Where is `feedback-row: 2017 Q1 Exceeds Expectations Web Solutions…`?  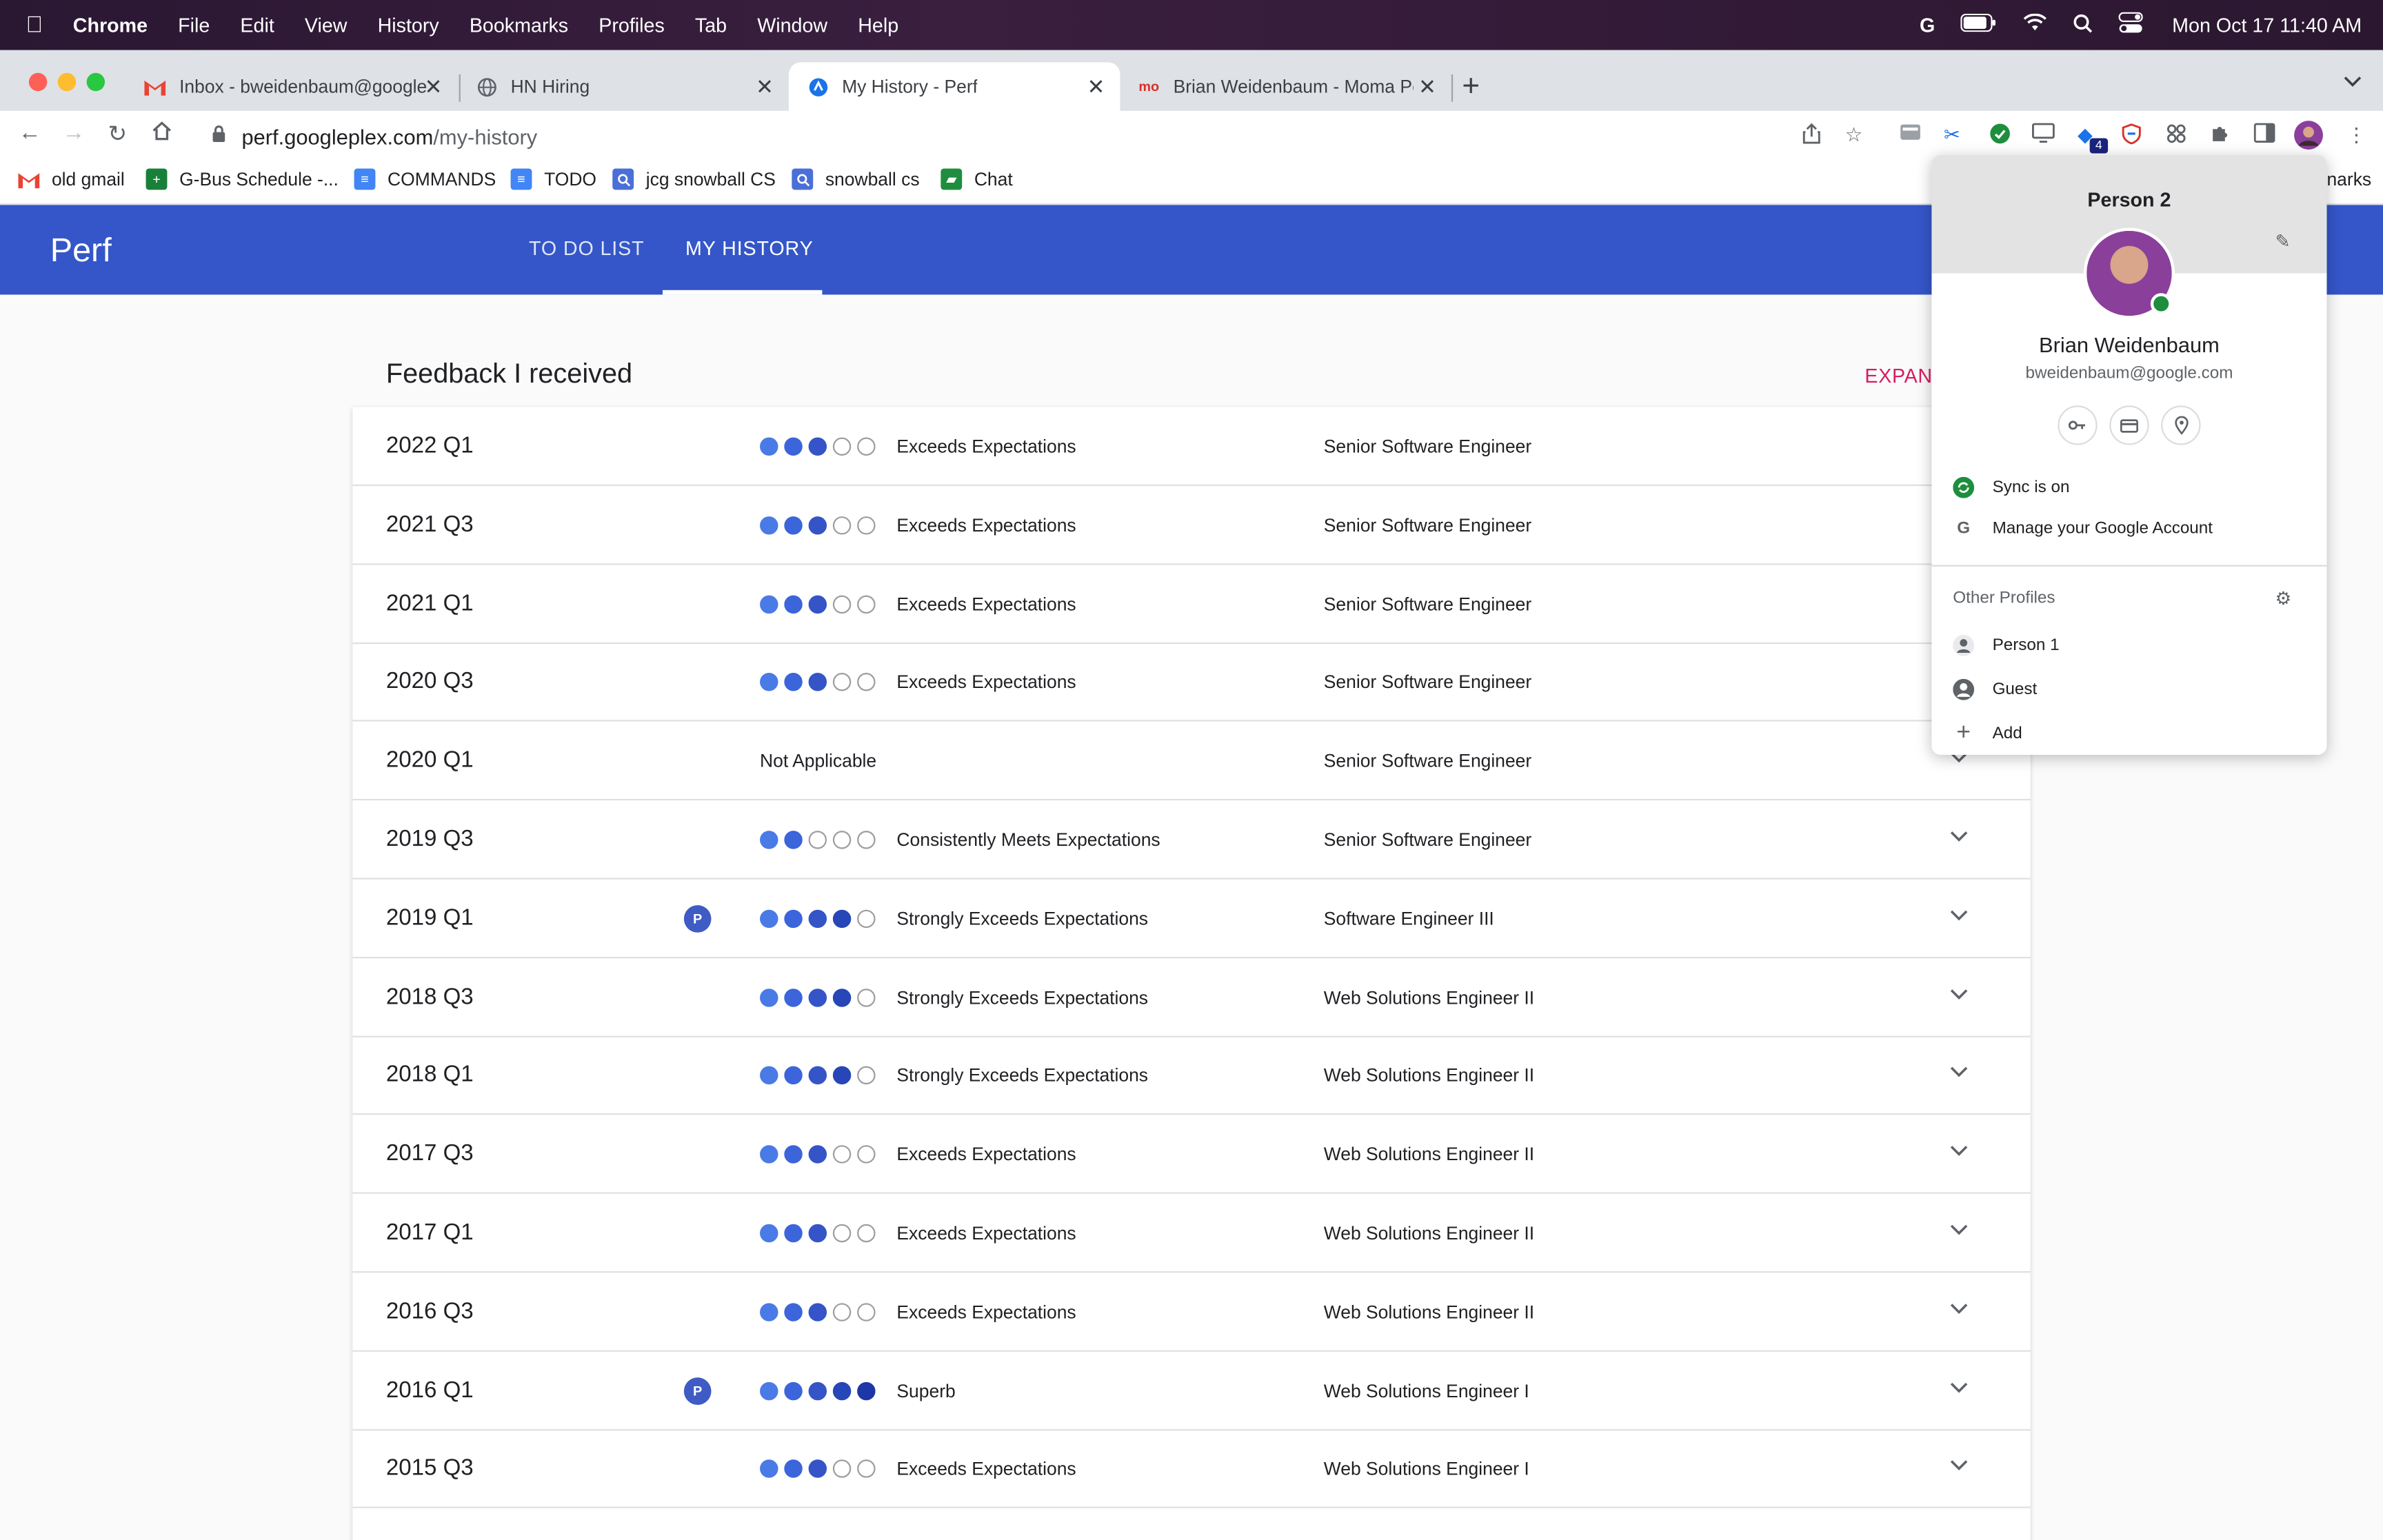 feedback-row: 2017 Q1 Exceeds Expectations Web Solutions… is located at coordinates (1191, 1234).